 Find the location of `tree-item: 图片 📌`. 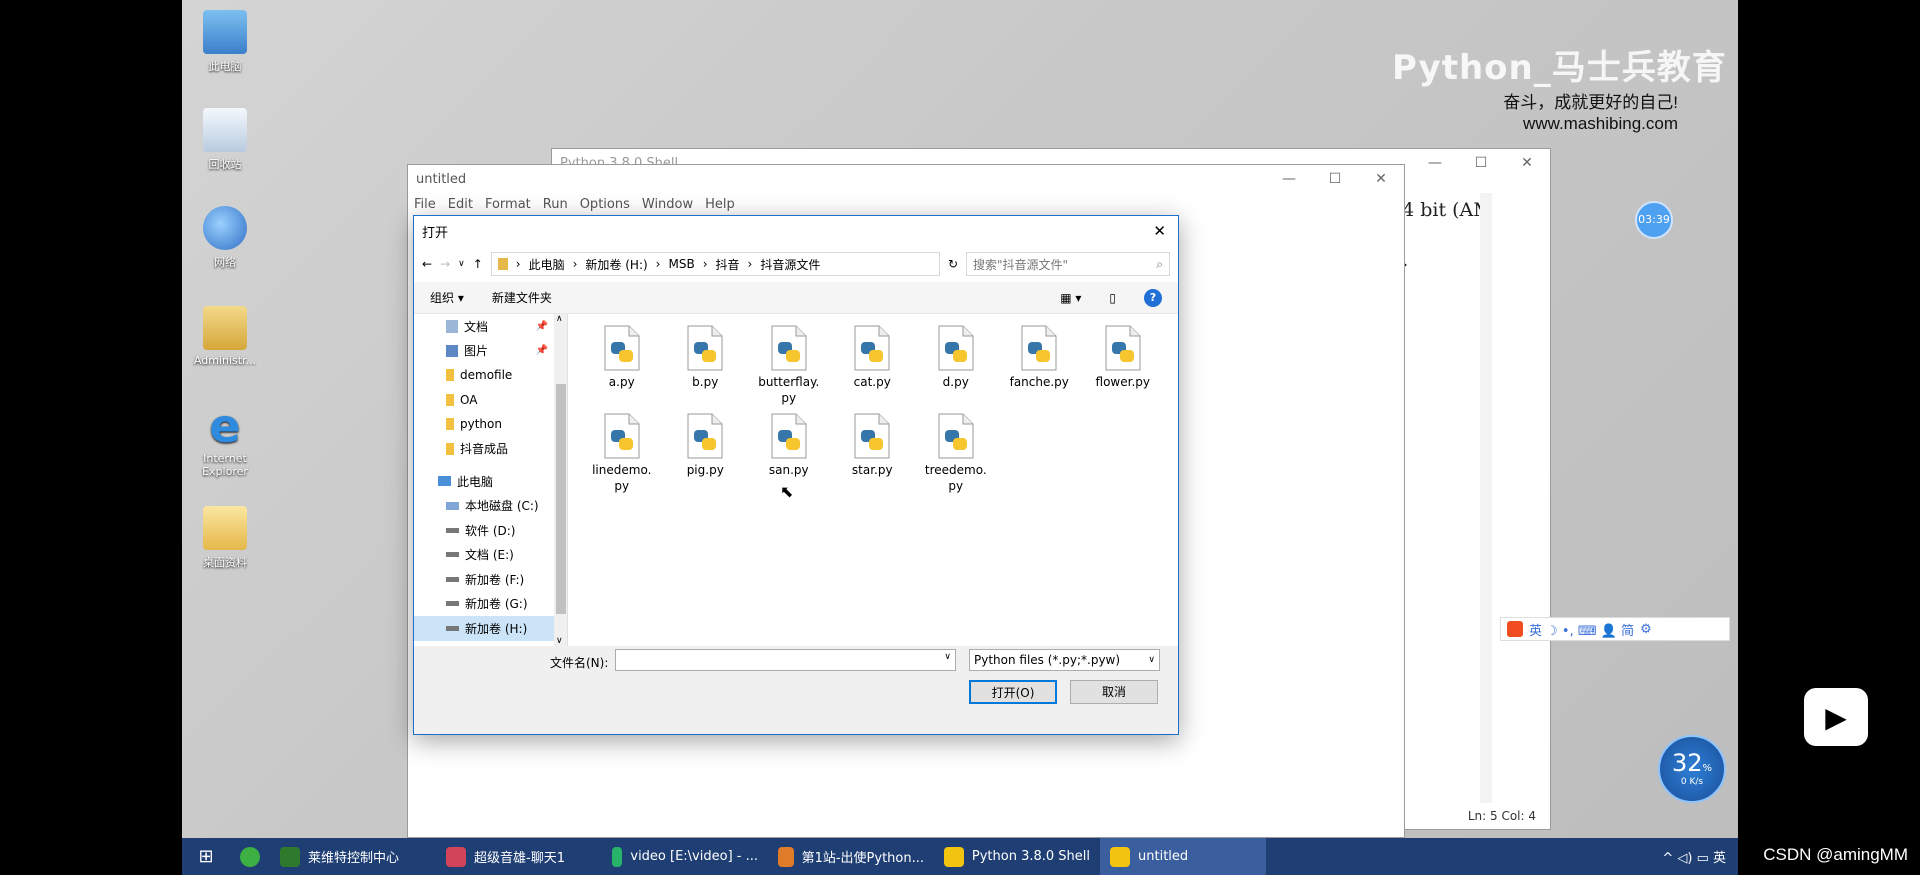

tree-item: 图片 📌 is located at coordinates (484, 351).